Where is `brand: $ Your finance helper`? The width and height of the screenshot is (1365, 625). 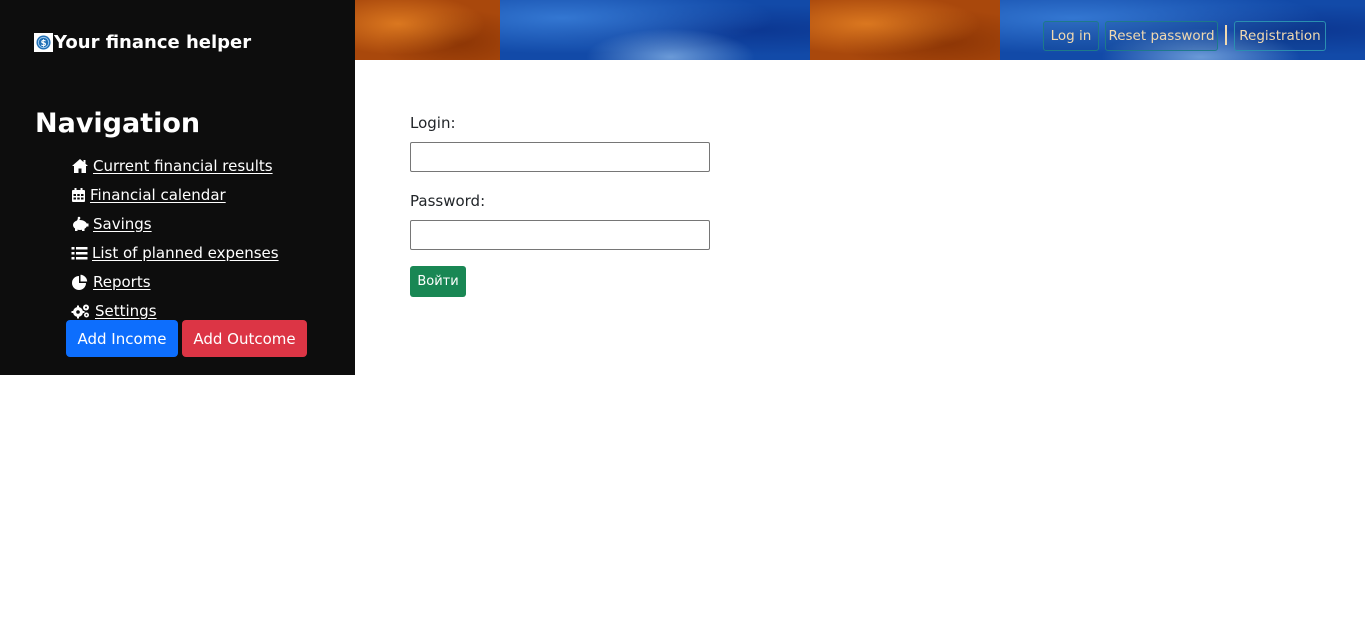
brand: $ Your finance helper is located at coordinates (142, 42).